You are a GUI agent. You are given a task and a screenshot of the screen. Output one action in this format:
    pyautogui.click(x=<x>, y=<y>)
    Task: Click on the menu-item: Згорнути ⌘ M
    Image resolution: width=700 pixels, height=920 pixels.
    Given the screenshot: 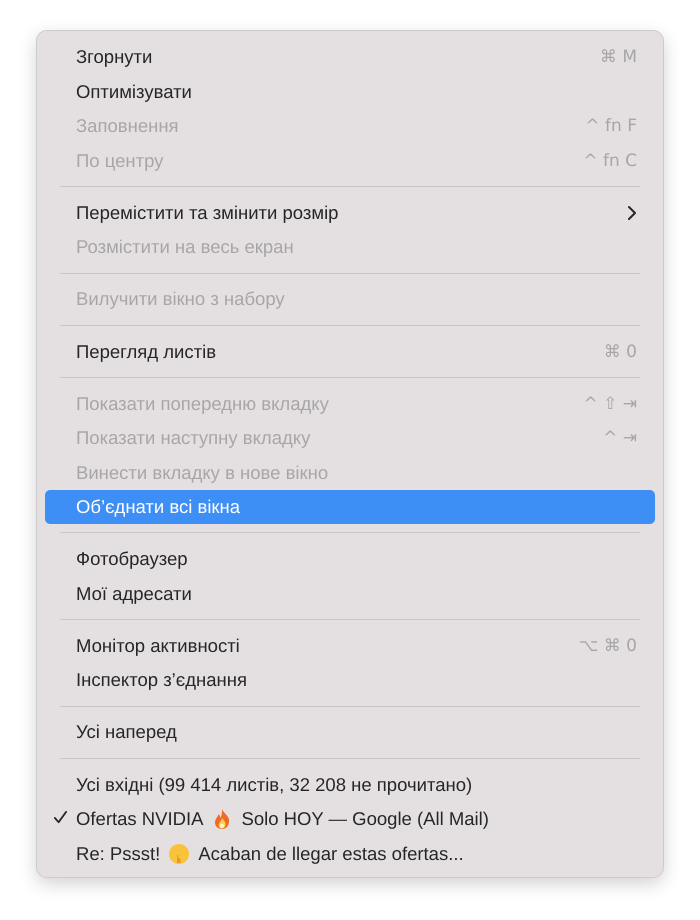 What is the action you would take?
    pyautogui.click(x=350, y=57)
    